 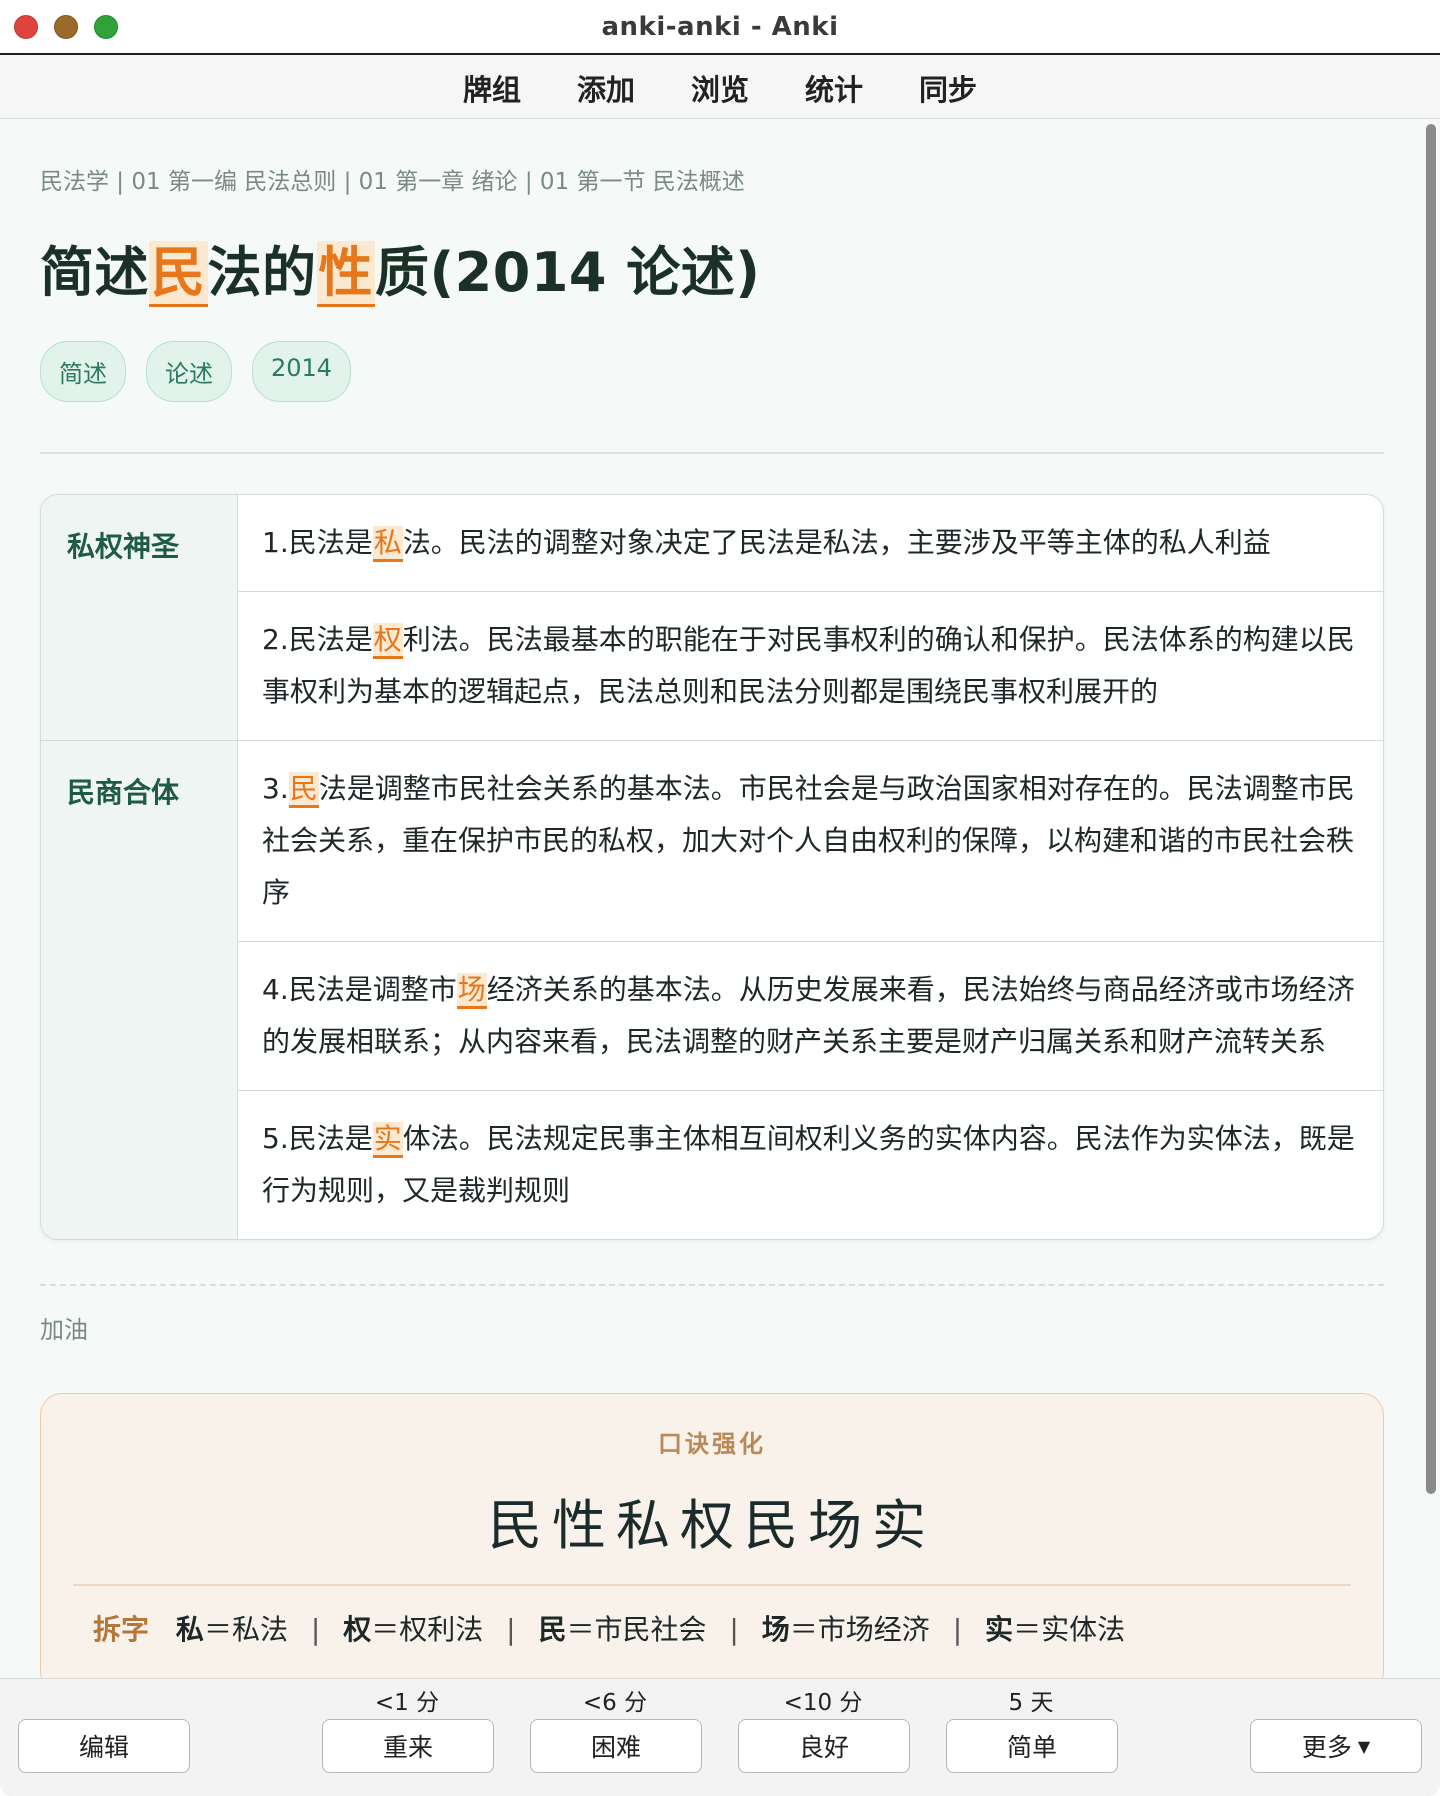 I want to click on split-meaning: ＝市场经济, so click(x=859, y=1629).